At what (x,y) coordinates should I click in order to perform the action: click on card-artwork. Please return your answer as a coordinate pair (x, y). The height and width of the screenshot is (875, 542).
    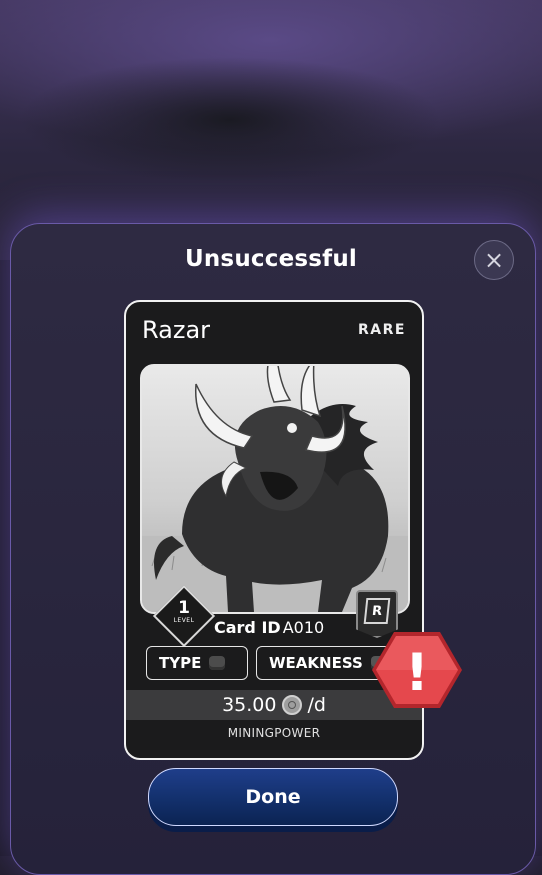
    Looking at the image, I should click on (275, 489).